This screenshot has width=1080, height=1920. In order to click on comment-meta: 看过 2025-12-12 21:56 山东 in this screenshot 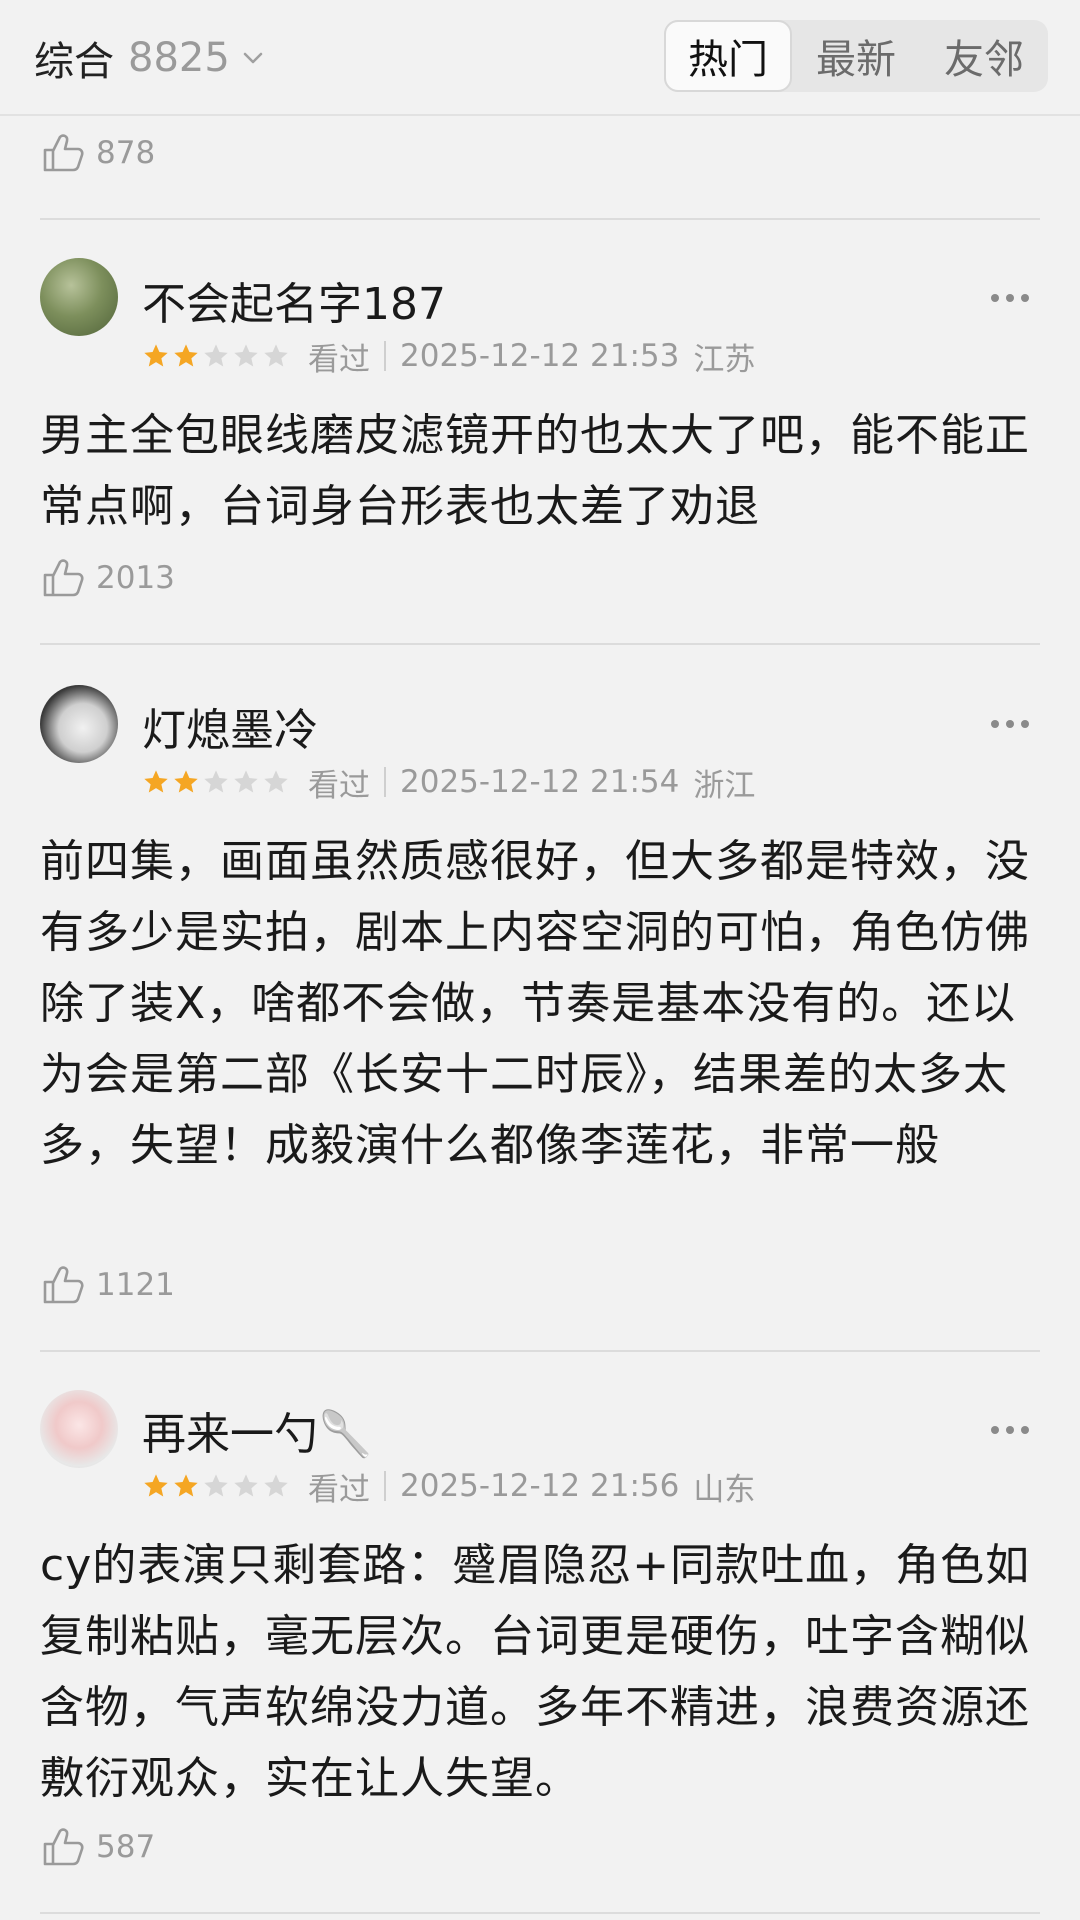, I will do `click(449, 1487)`.